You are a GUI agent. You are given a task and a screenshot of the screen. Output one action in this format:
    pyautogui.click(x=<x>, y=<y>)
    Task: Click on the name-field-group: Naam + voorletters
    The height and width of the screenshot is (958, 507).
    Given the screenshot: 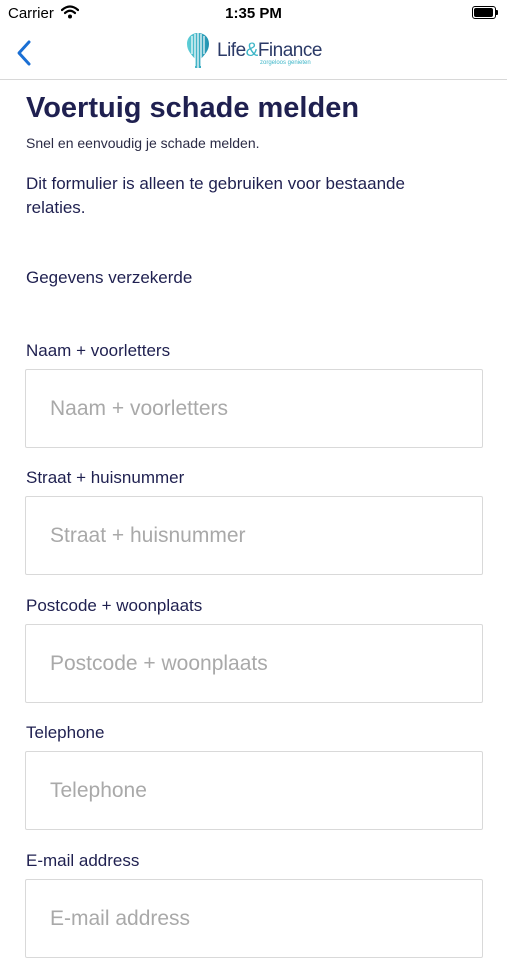 What is the action you would take?
    pyautogui.click(x=254, y=394)
    